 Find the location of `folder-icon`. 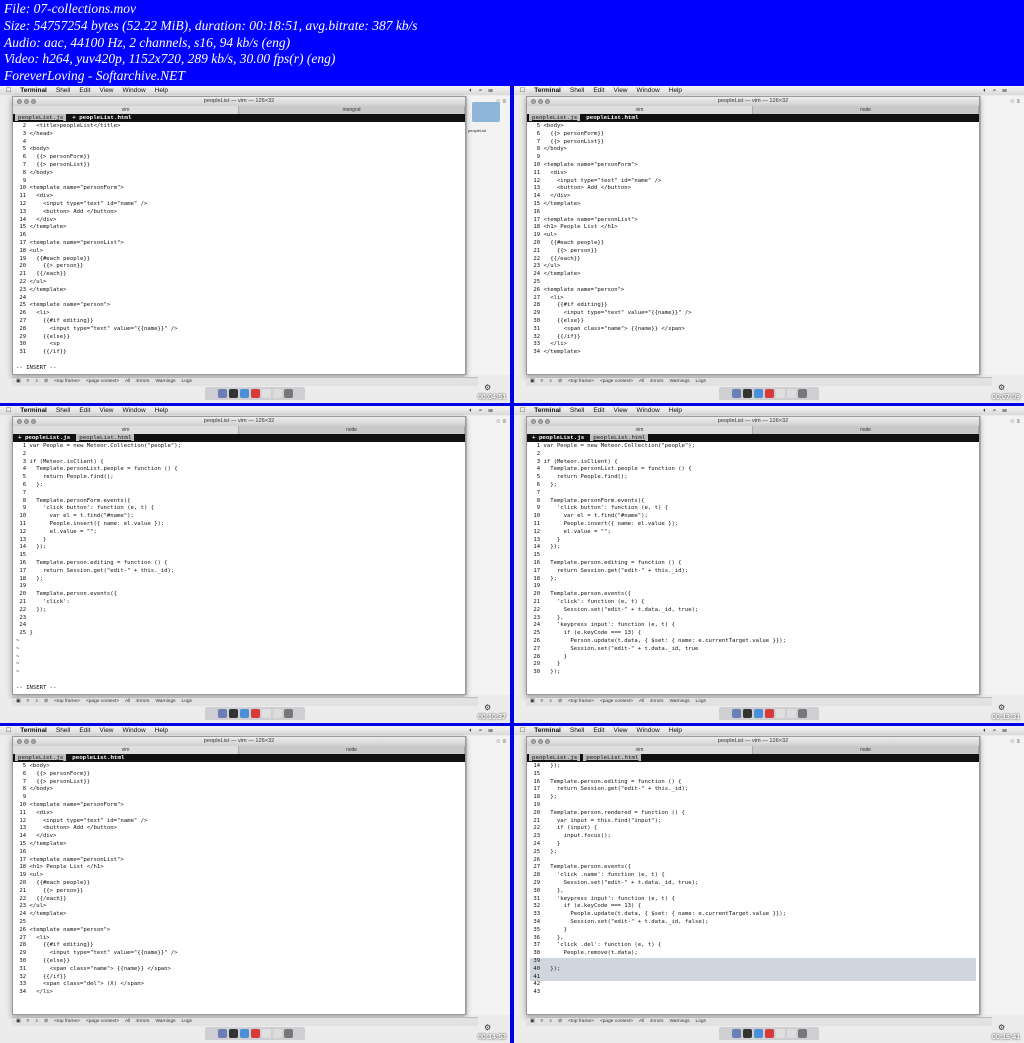

folder-icon is located at coordinates (486, 112).